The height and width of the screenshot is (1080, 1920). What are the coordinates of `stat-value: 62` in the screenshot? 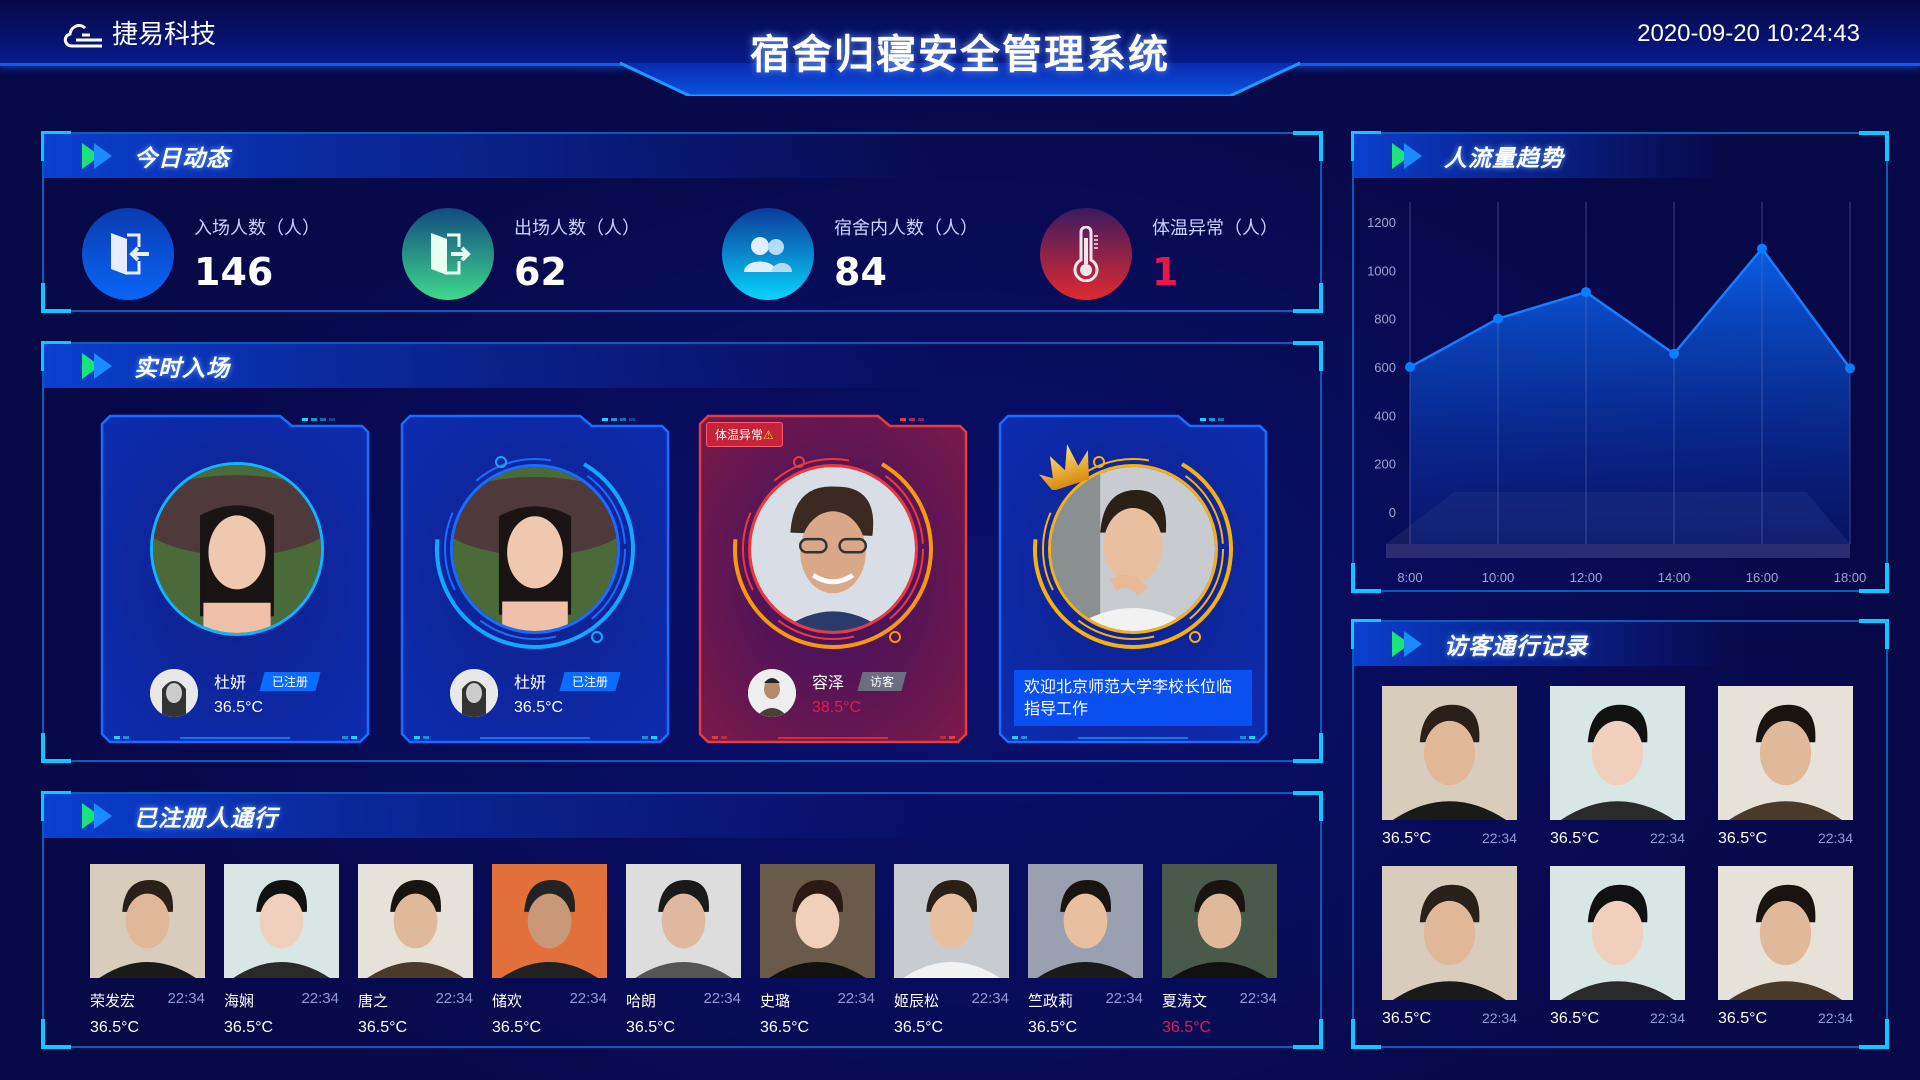 It's located at (540, 272).